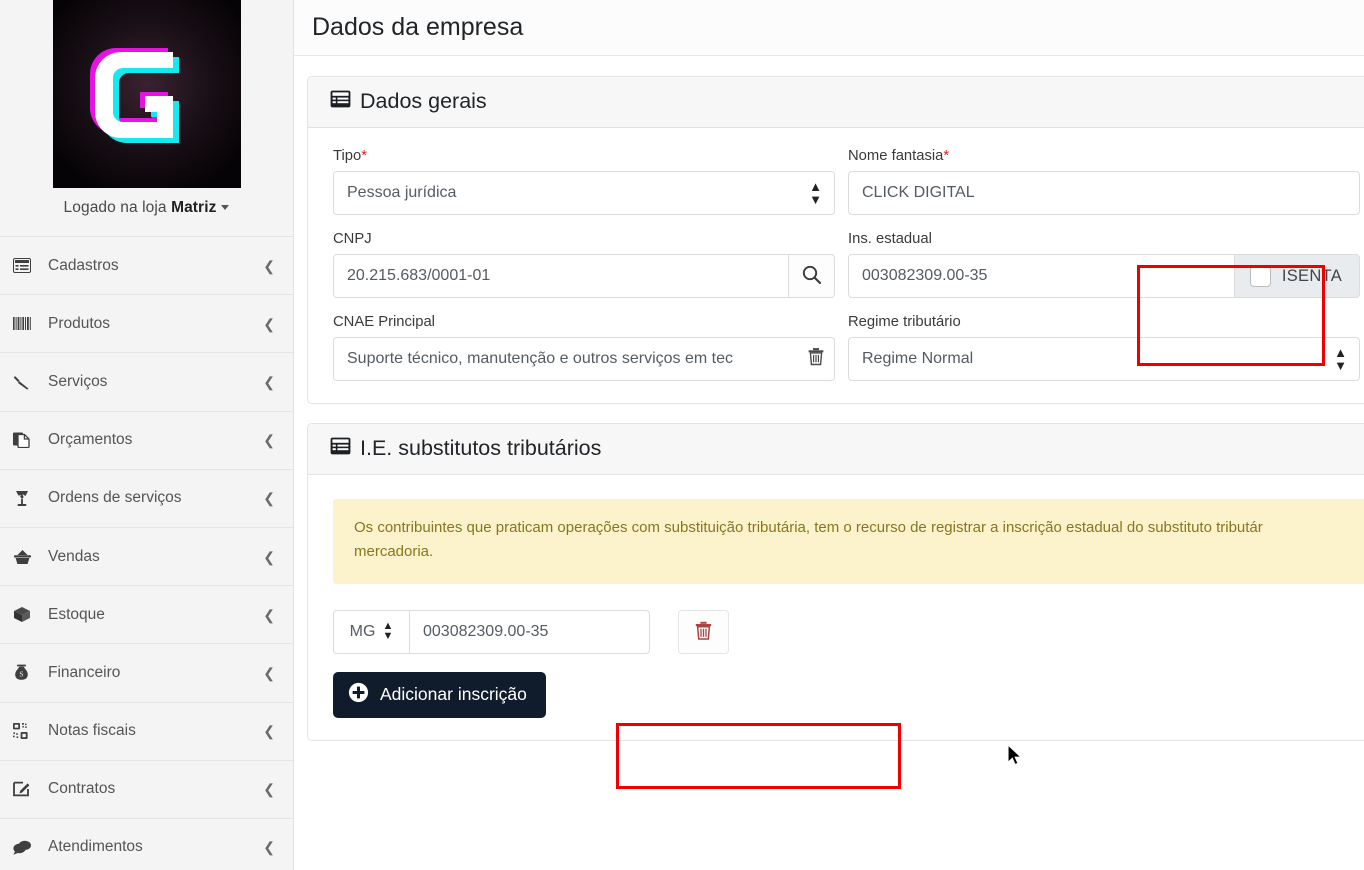  What do you see at coordinates (561, 276) in the screenshot?
I see `cnpj-input` at bounding box center [561, 276].